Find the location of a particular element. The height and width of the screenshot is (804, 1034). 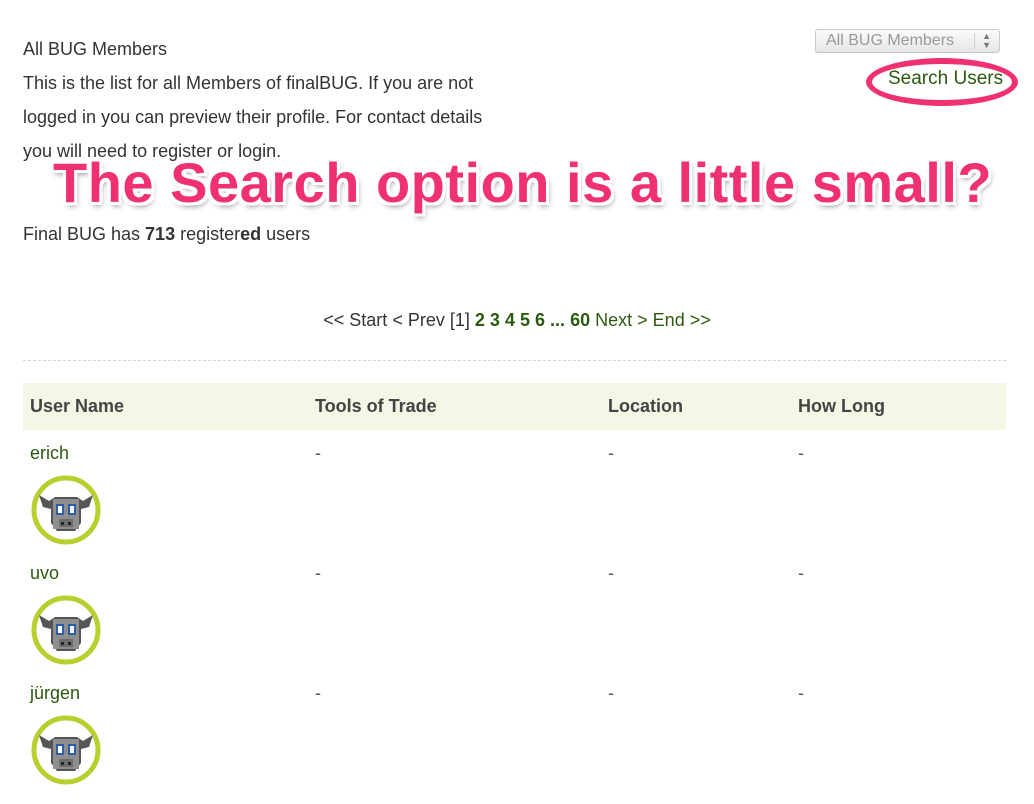

user-name-link: uvo is located at coordinates (44, 573).